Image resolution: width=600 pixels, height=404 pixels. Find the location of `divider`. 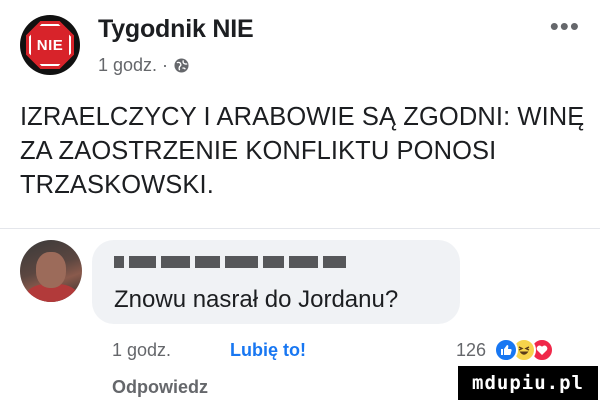

divider is located at coordinates (300, 228).